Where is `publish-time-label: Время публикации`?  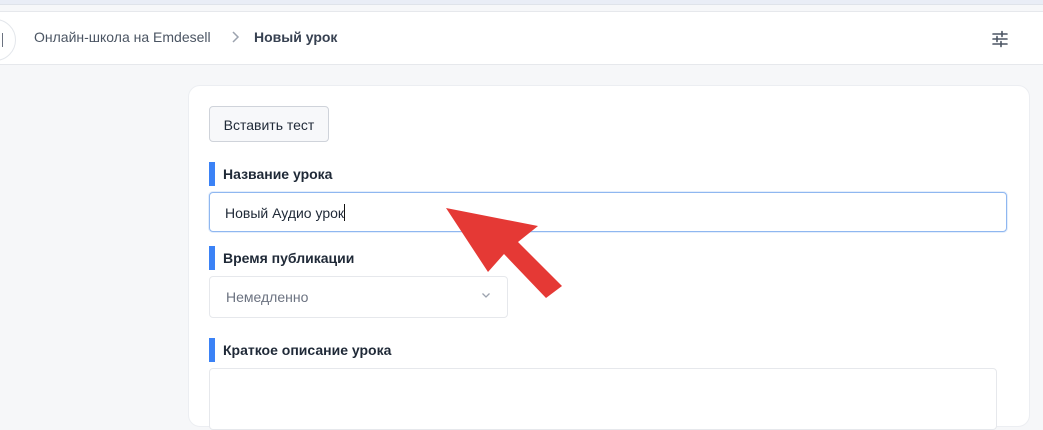
publish-time-label: Время публикации is located at coordinates (281, 258).